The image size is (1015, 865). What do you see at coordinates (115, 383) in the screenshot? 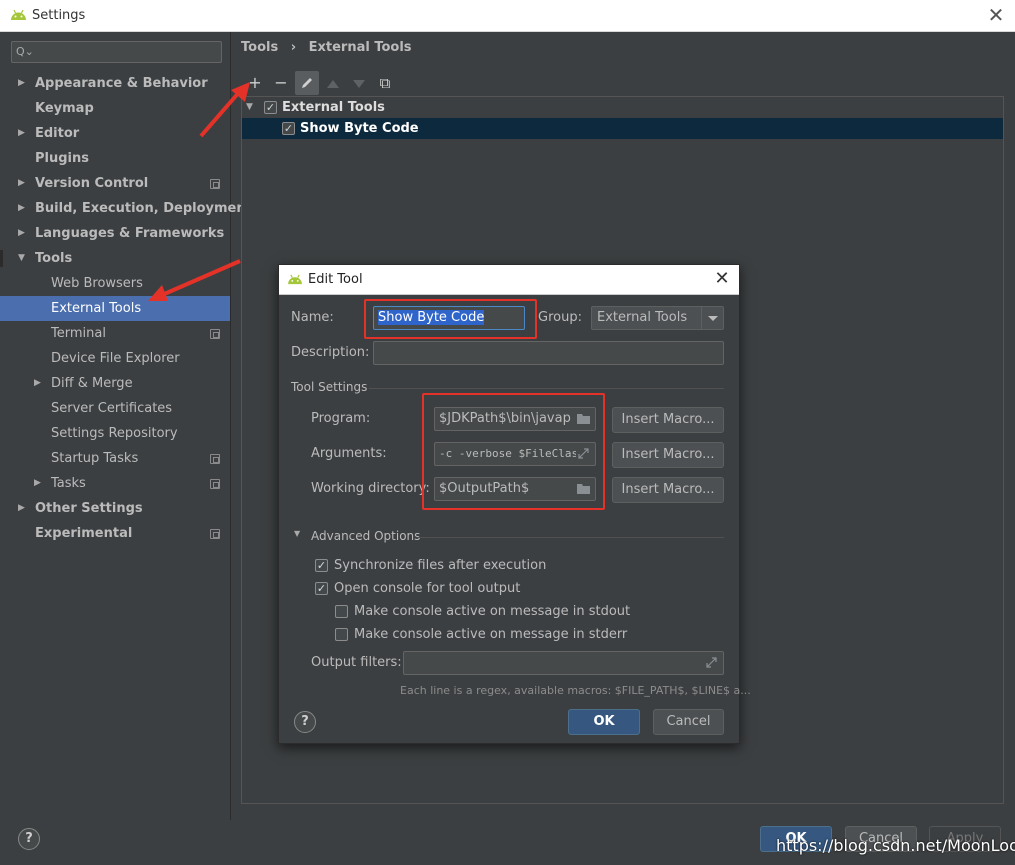
I see `sidebar-item-diff-merge: ▶ Diff & Merge` at bounding box center [115, 383].